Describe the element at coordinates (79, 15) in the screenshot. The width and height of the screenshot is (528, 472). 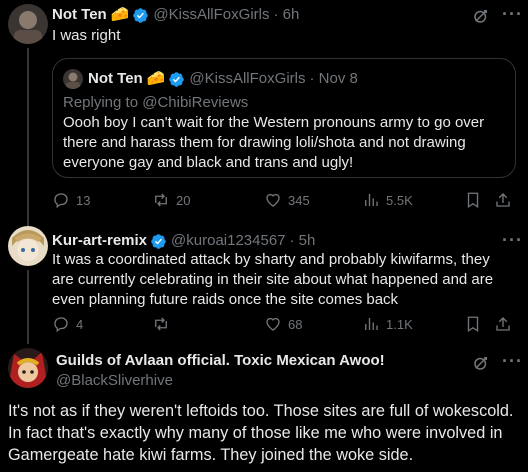
I see `display-name: Not Ten` at that location.